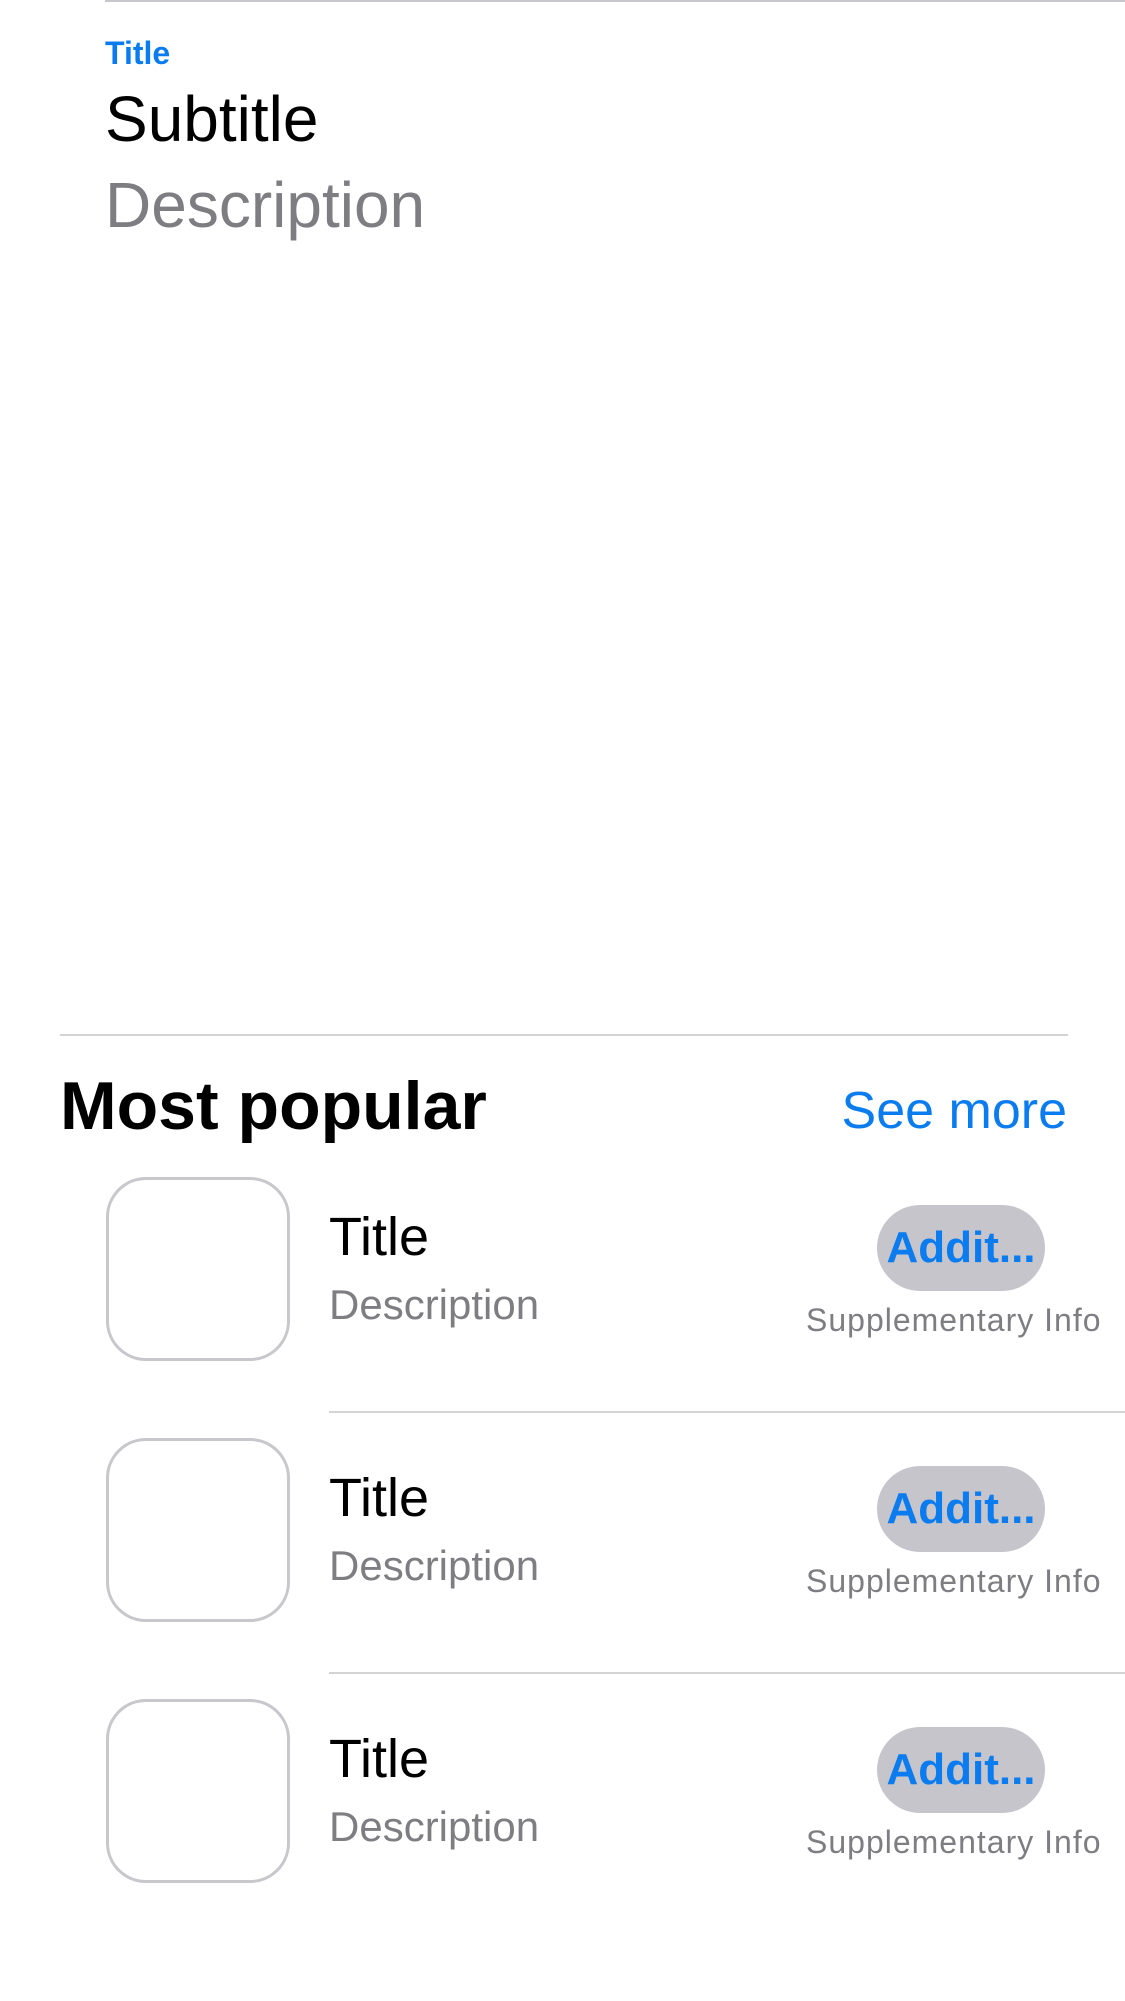  What do you see at coordinates (265, 205) in the screenshot?
I see `featured-description: Description` at bounding box center [265, 205].